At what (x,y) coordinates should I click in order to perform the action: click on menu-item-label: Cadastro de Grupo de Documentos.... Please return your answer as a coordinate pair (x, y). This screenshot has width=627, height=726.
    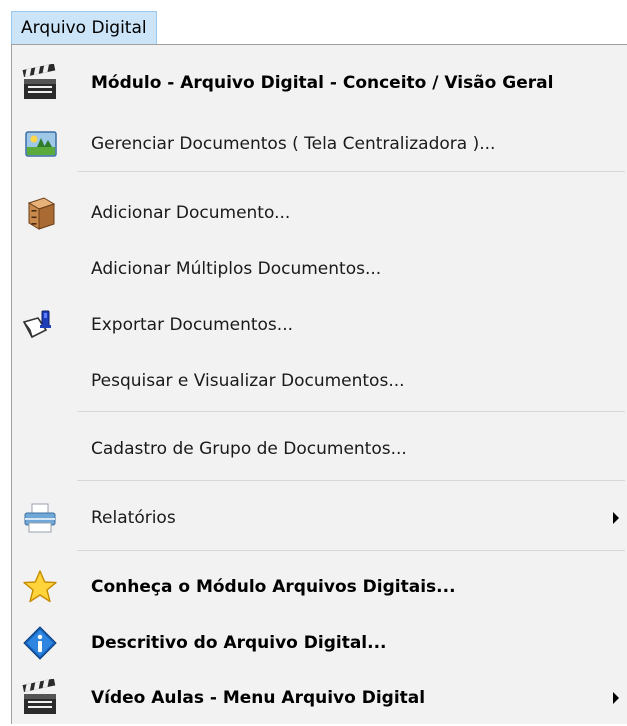
    Looking at the image, I should click on (249, 449).